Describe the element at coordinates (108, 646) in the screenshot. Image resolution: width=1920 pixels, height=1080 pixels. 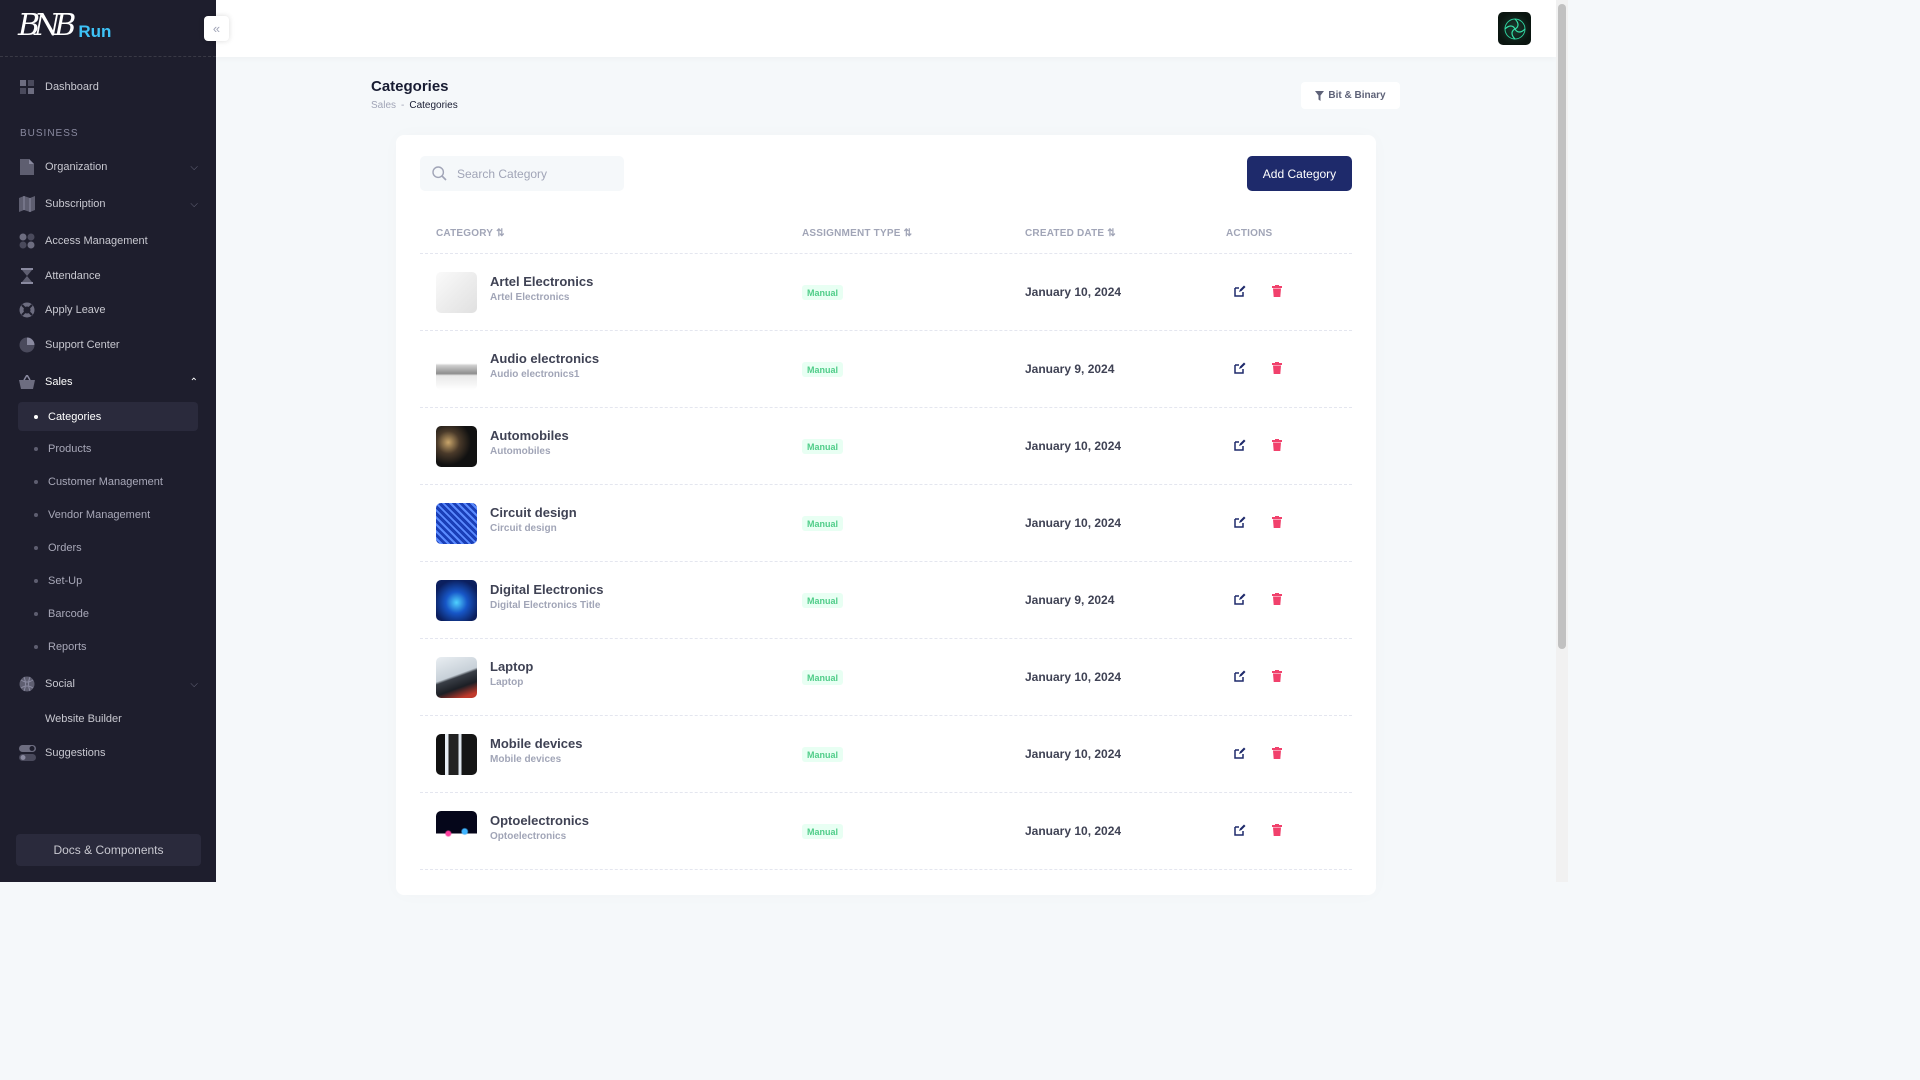
I see `sidebar-subitem-reports: Reports` at that location.